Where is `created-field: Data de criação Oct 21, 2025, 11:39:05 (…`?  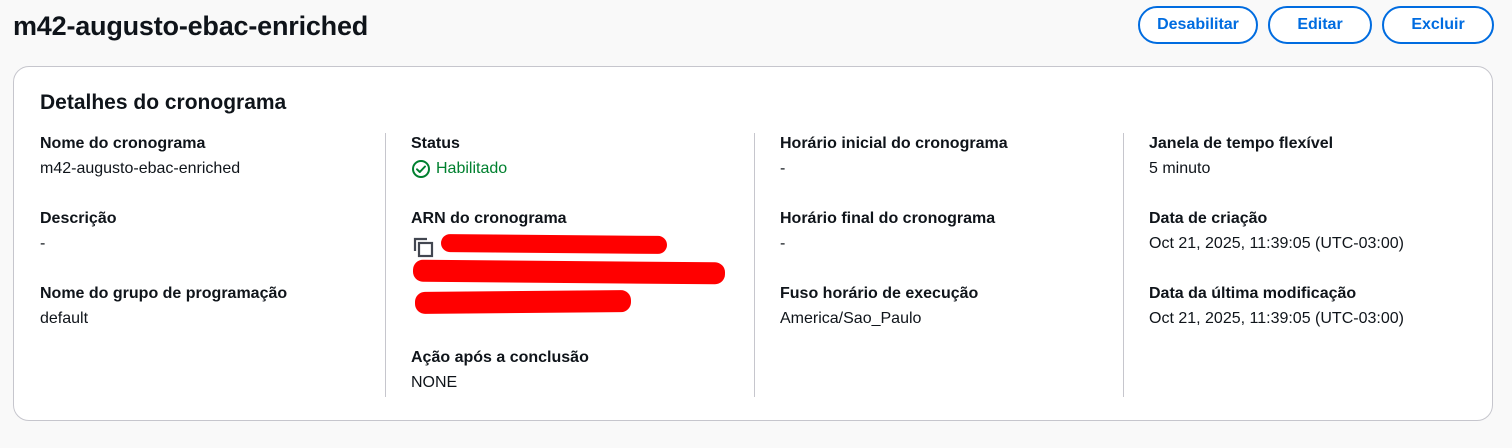
created-field: Data de criação Oct 21, 2025, 11:39:05 (… is located at coordinates (1276, 231).